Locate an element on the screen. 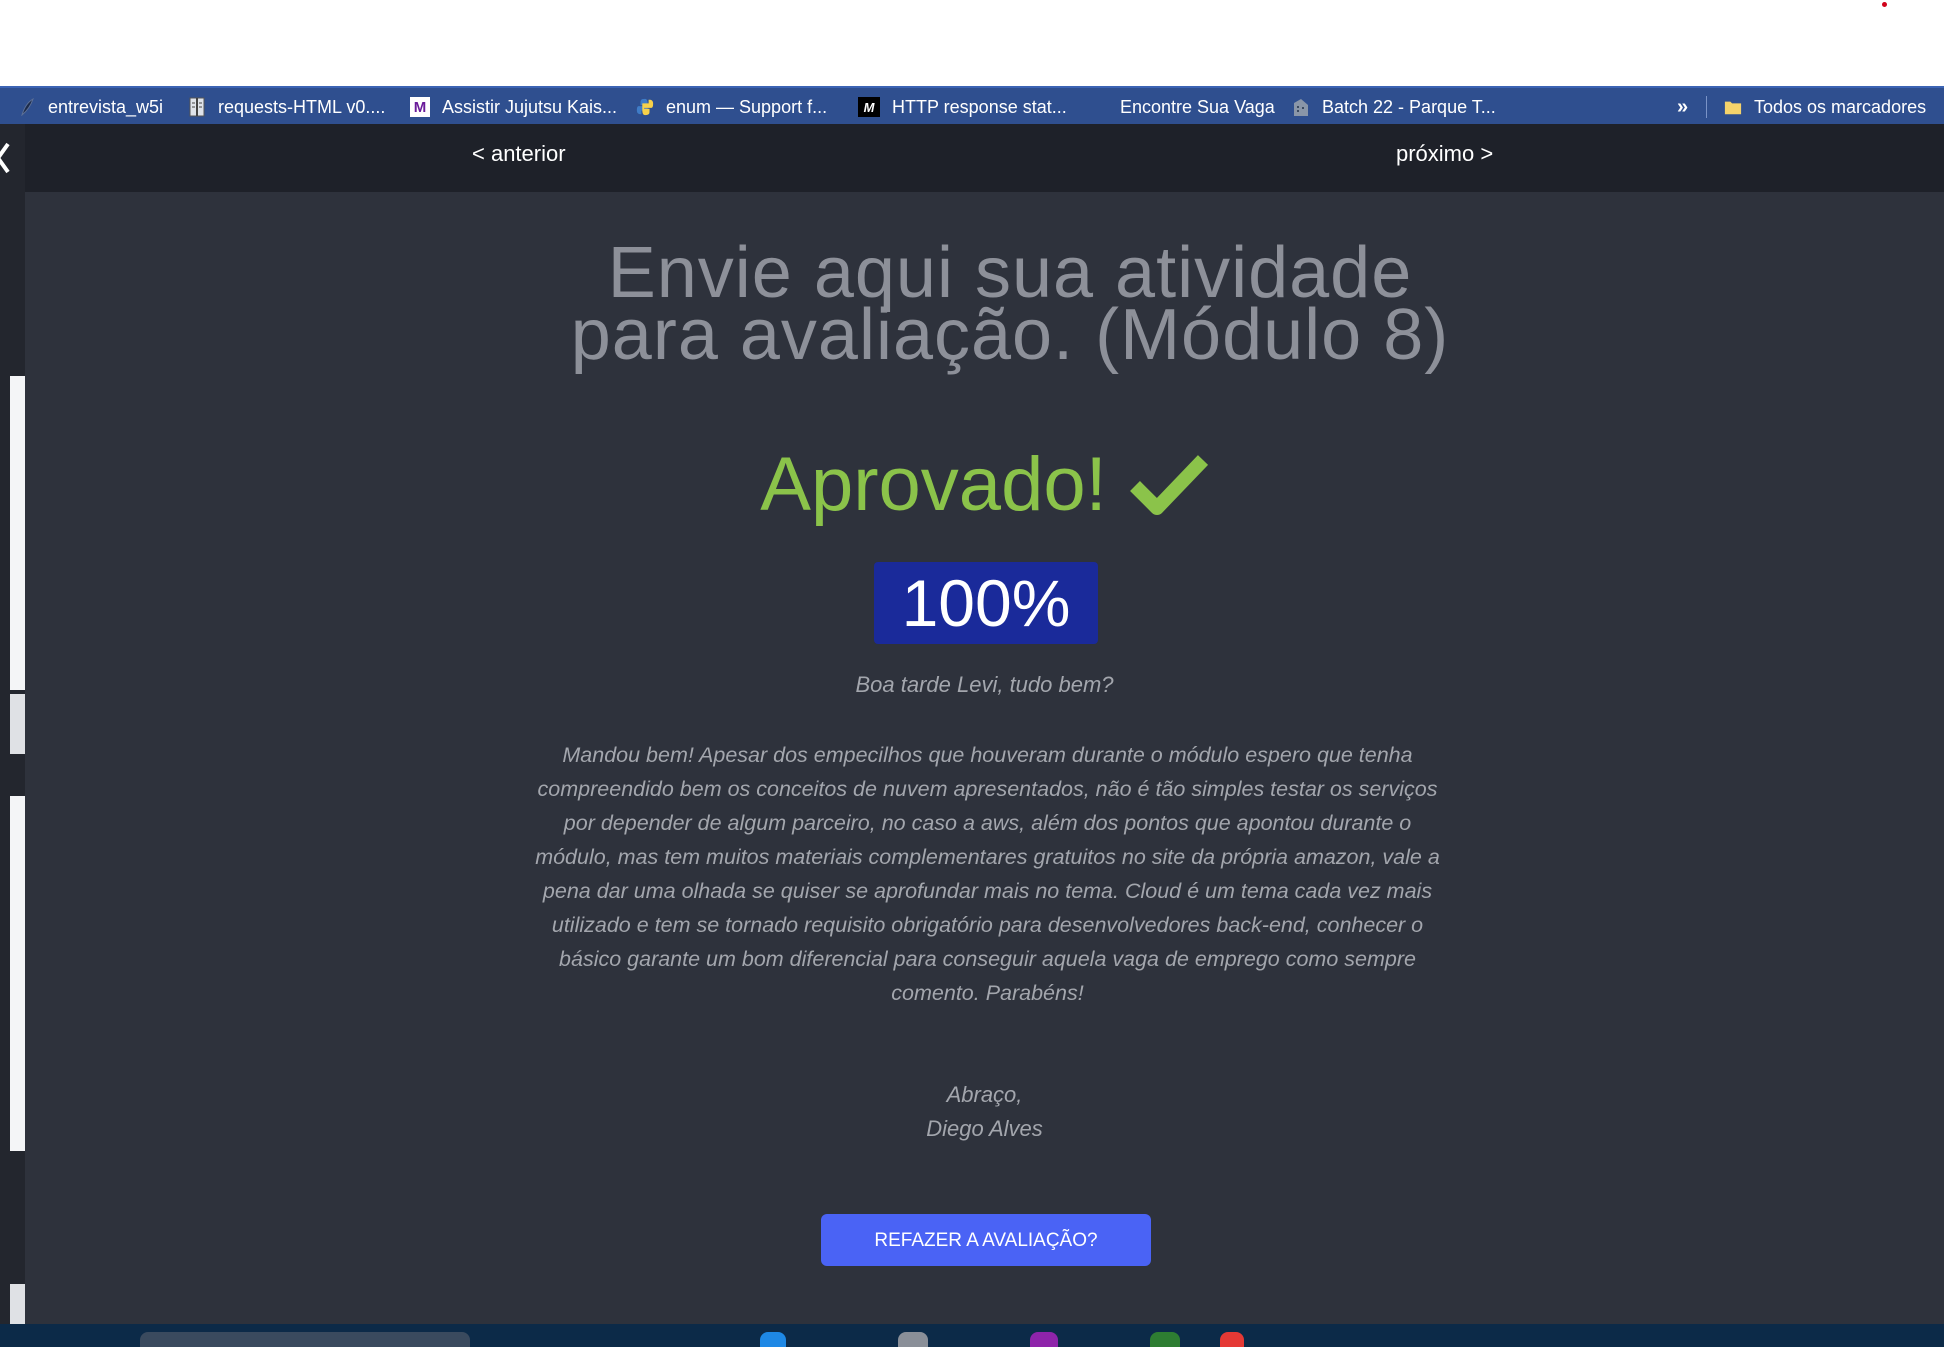  bookmark-entrevista: entrevista_w5i is located at coordinates (90, 107).